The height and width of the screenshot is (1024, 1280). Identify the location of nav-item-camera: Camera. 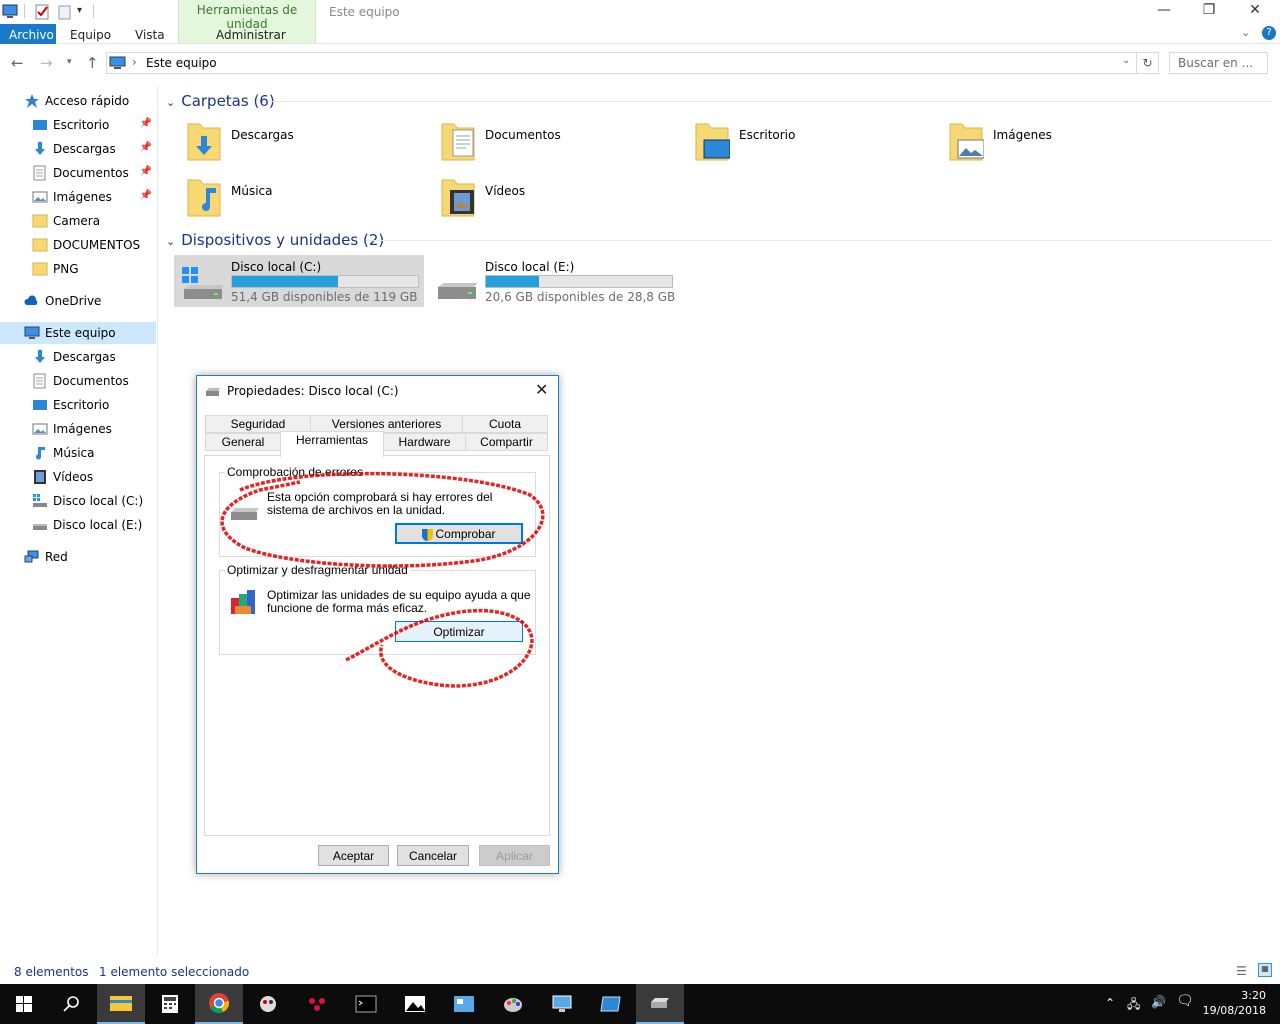
(78, 221).